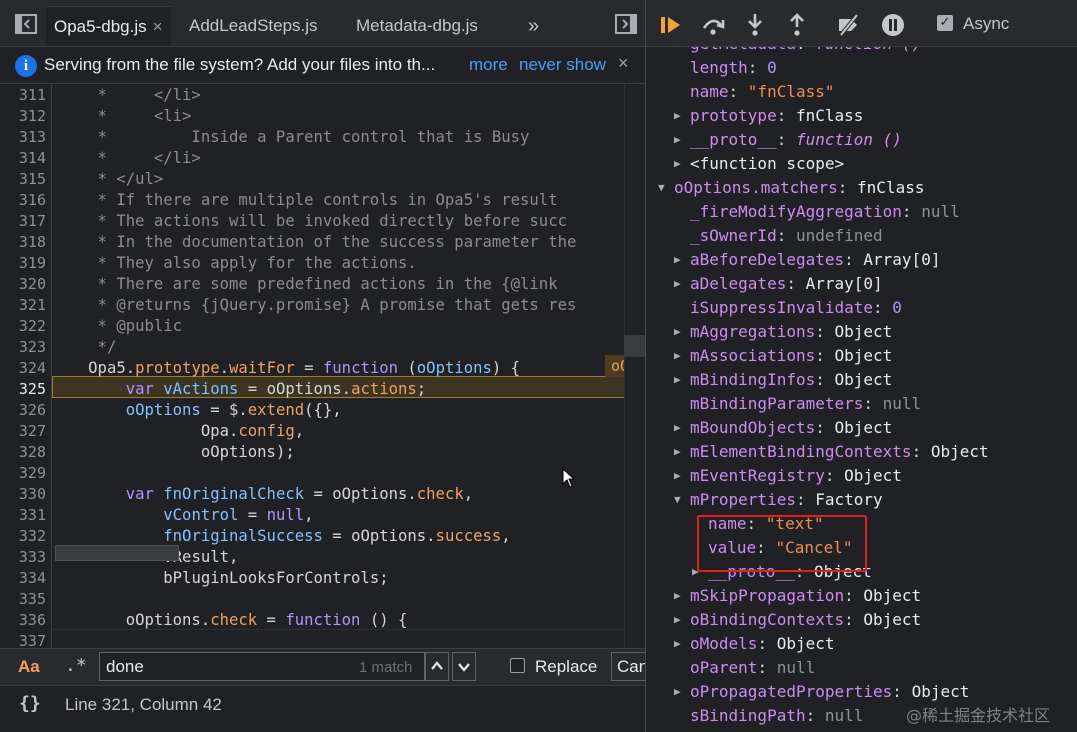 This screenshot has height=732, width=1077. What do you see at coordinates (23, 305) in the screenshot?
I see `line-number: 321` at bounding box center [23, 305].